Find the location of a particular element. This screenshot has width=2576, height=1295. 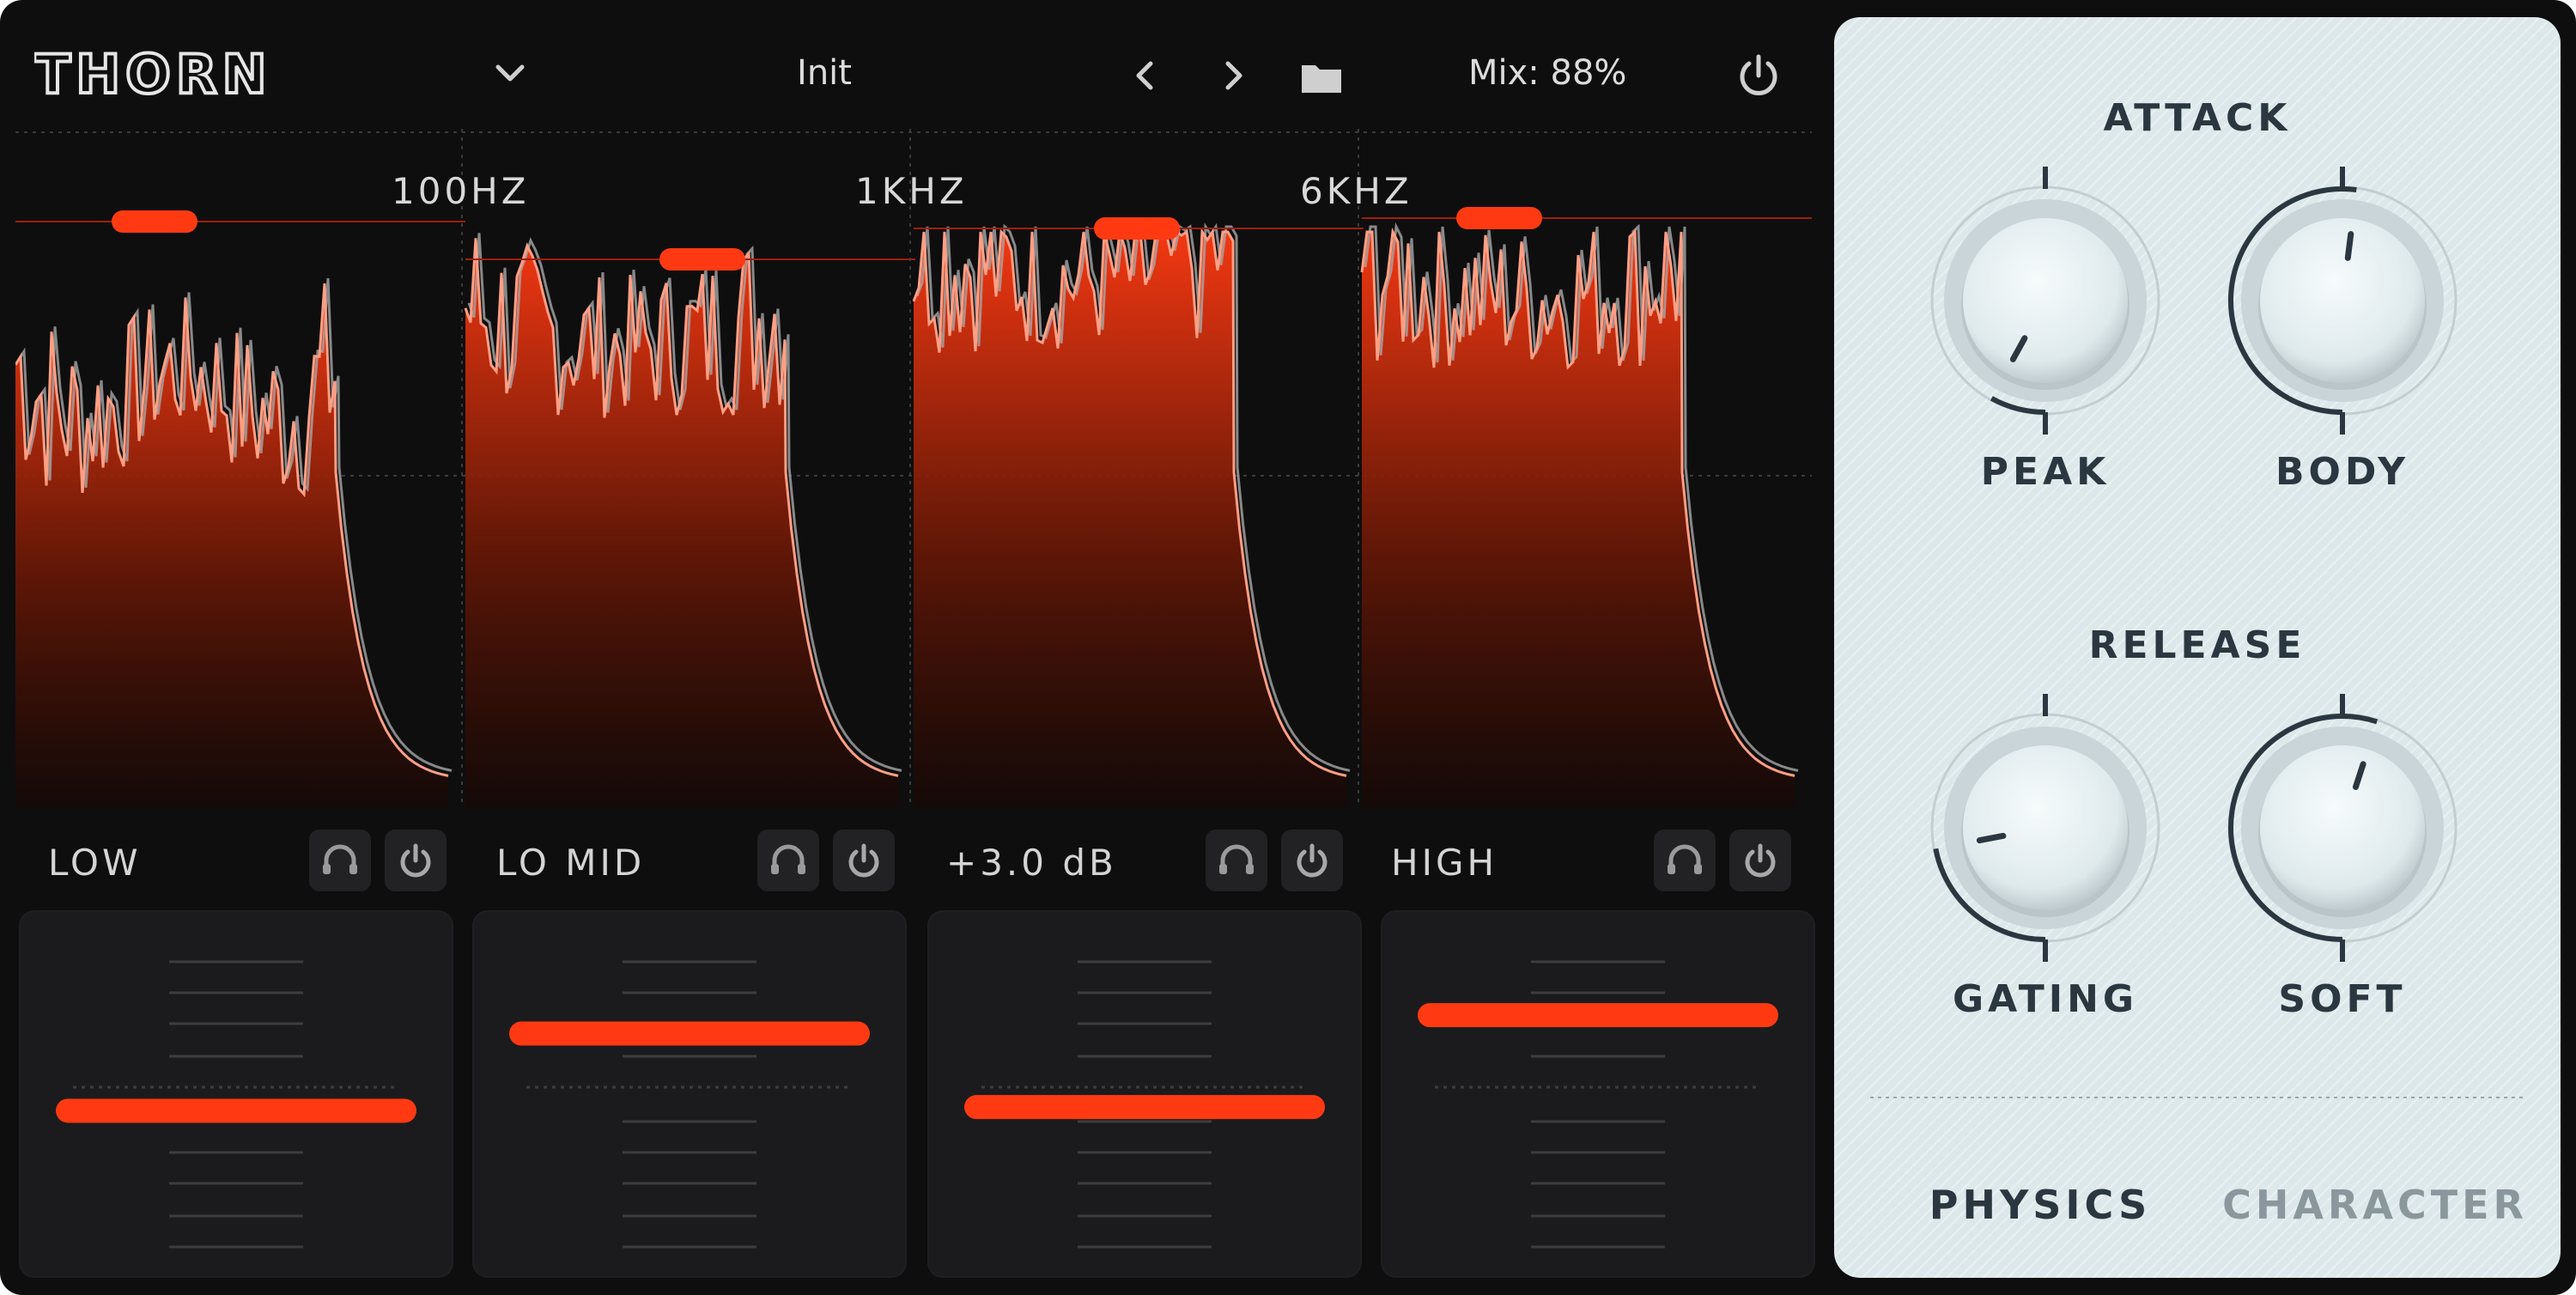

crossover-label-1: 100HZ is located at coordinates (461, 191).